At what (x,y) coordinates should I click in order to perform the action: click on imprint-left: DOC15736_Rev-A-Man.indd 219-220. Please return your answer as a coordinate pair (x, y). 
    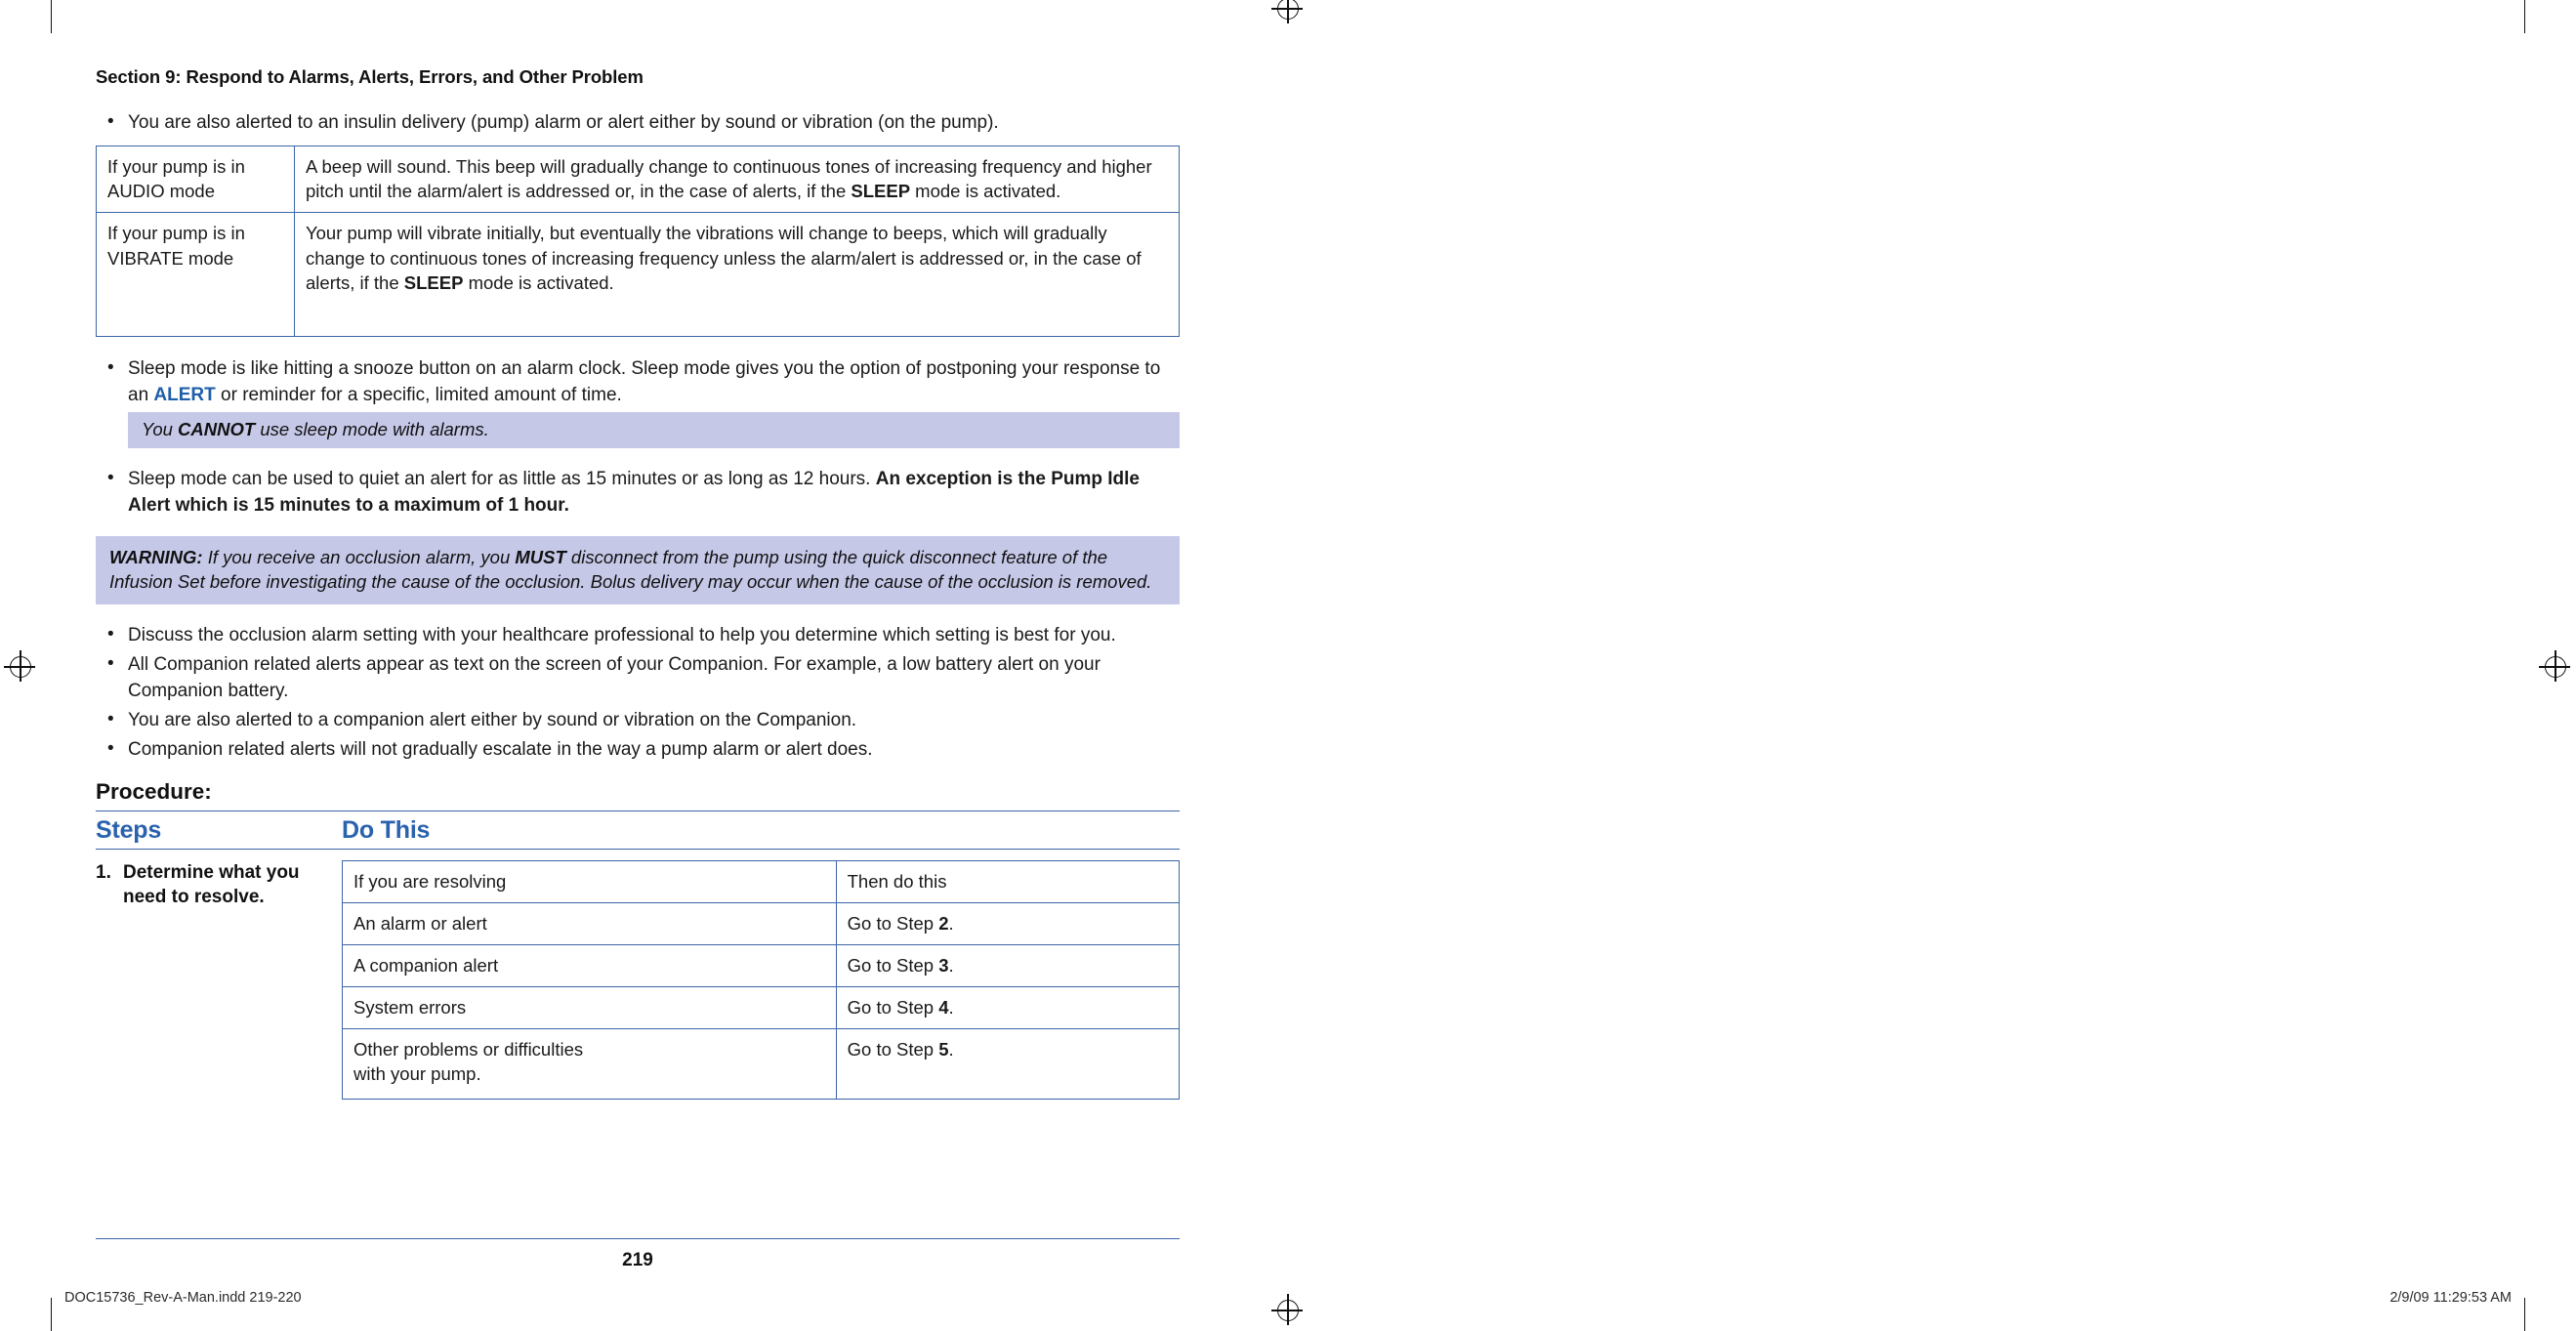
    Looking at the image, I should click on (183, 1298).